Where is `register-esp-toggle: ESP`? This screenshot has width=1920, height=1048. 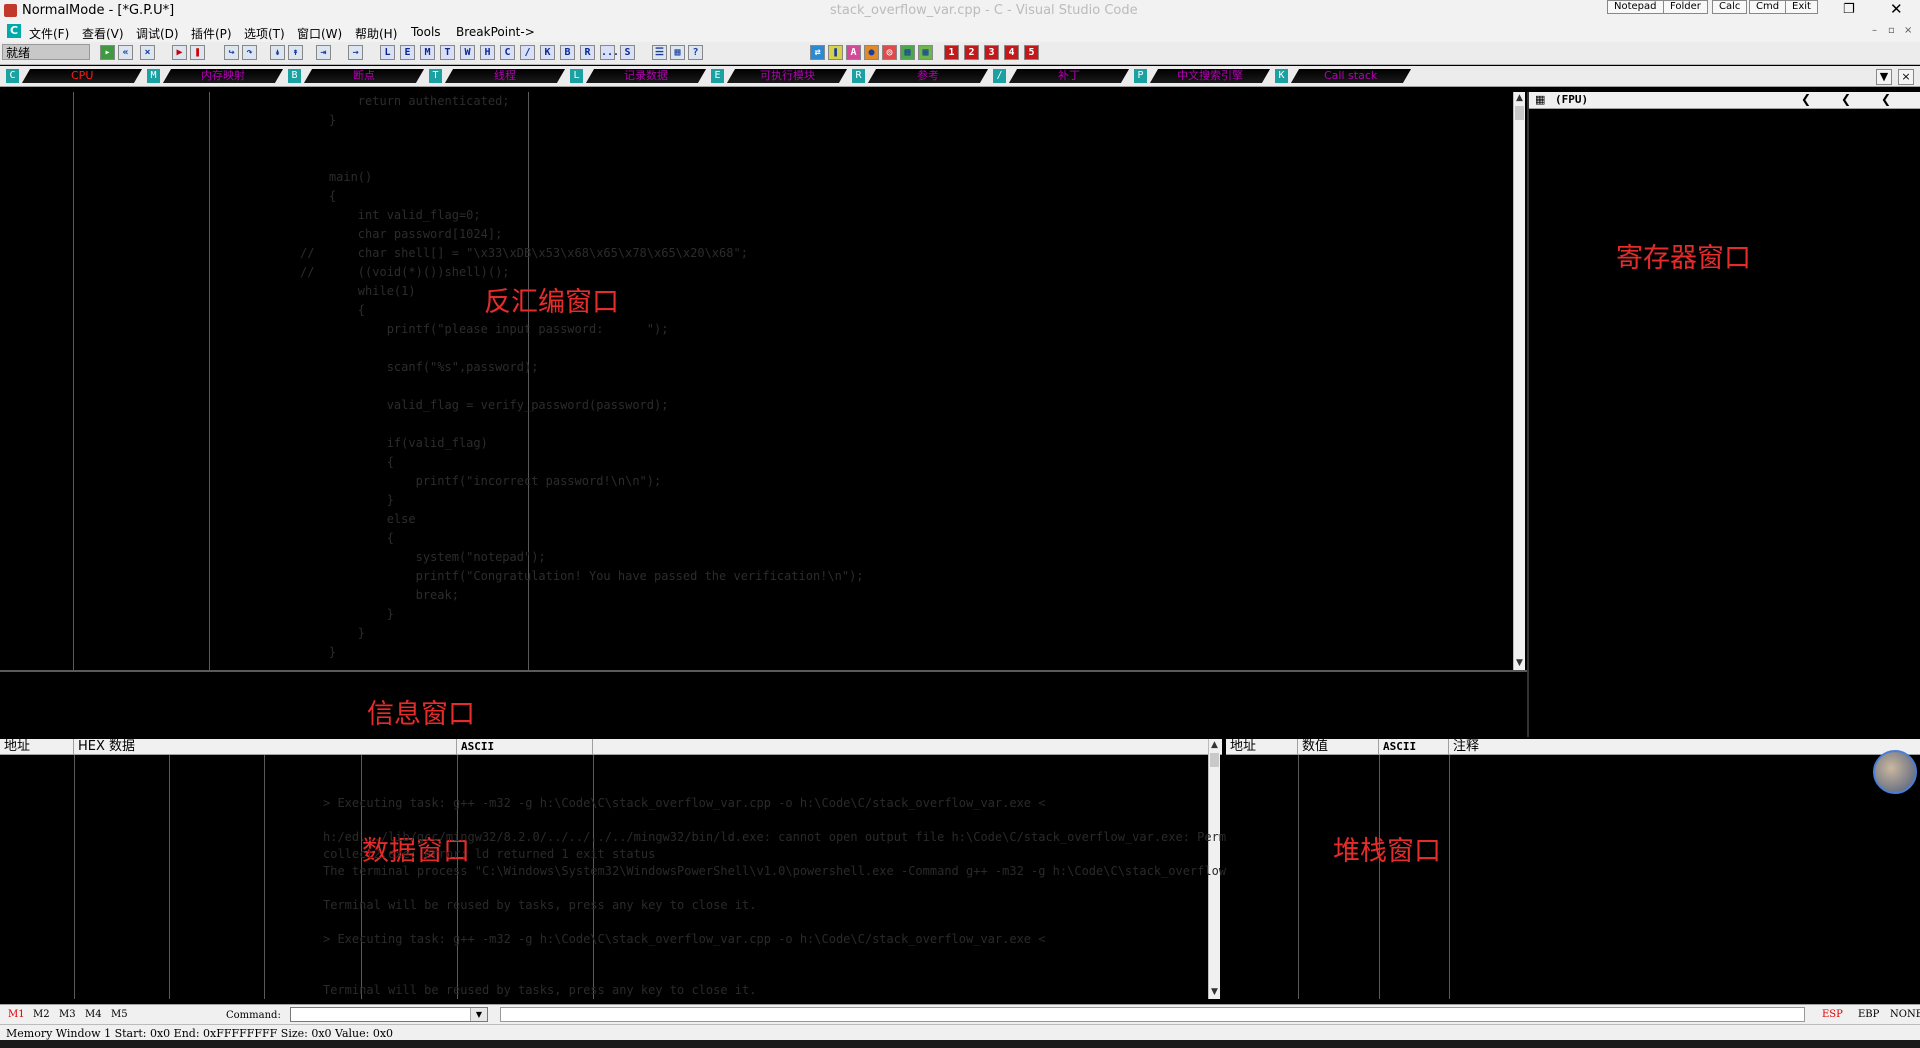 register-esp-toggle: ESP is located at coordinates (1832, 1014).